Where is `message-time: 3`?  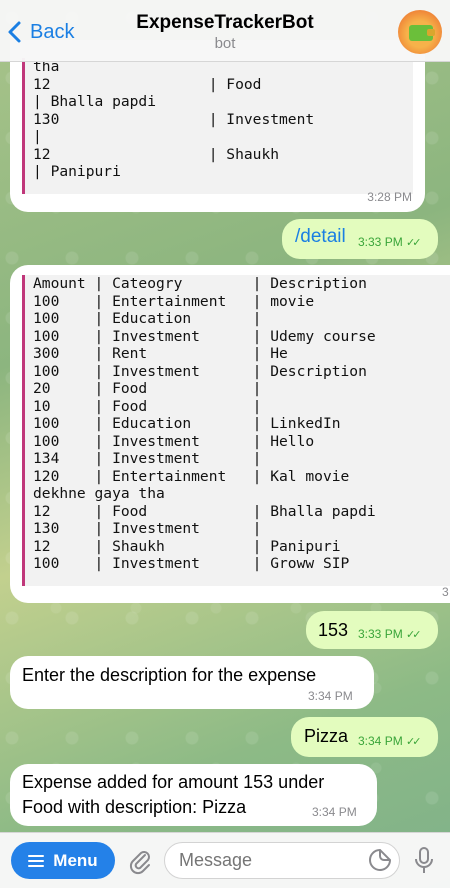 message-time: 3 is located at coordinates (445, 592).